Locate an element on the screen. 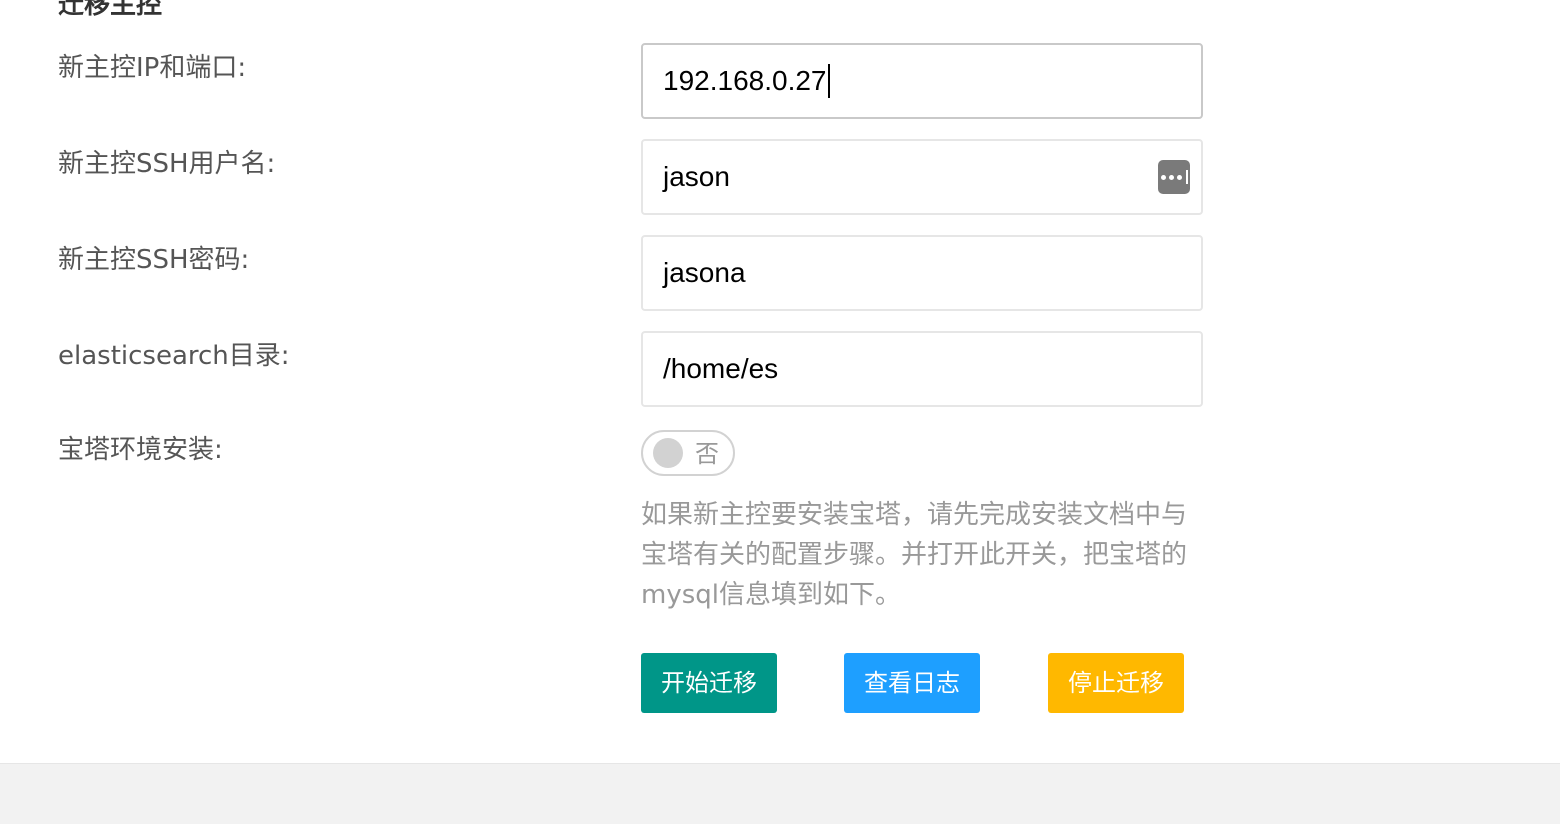  ip-port-input: 192.168.0.27 is located at coordinates (922, 81).